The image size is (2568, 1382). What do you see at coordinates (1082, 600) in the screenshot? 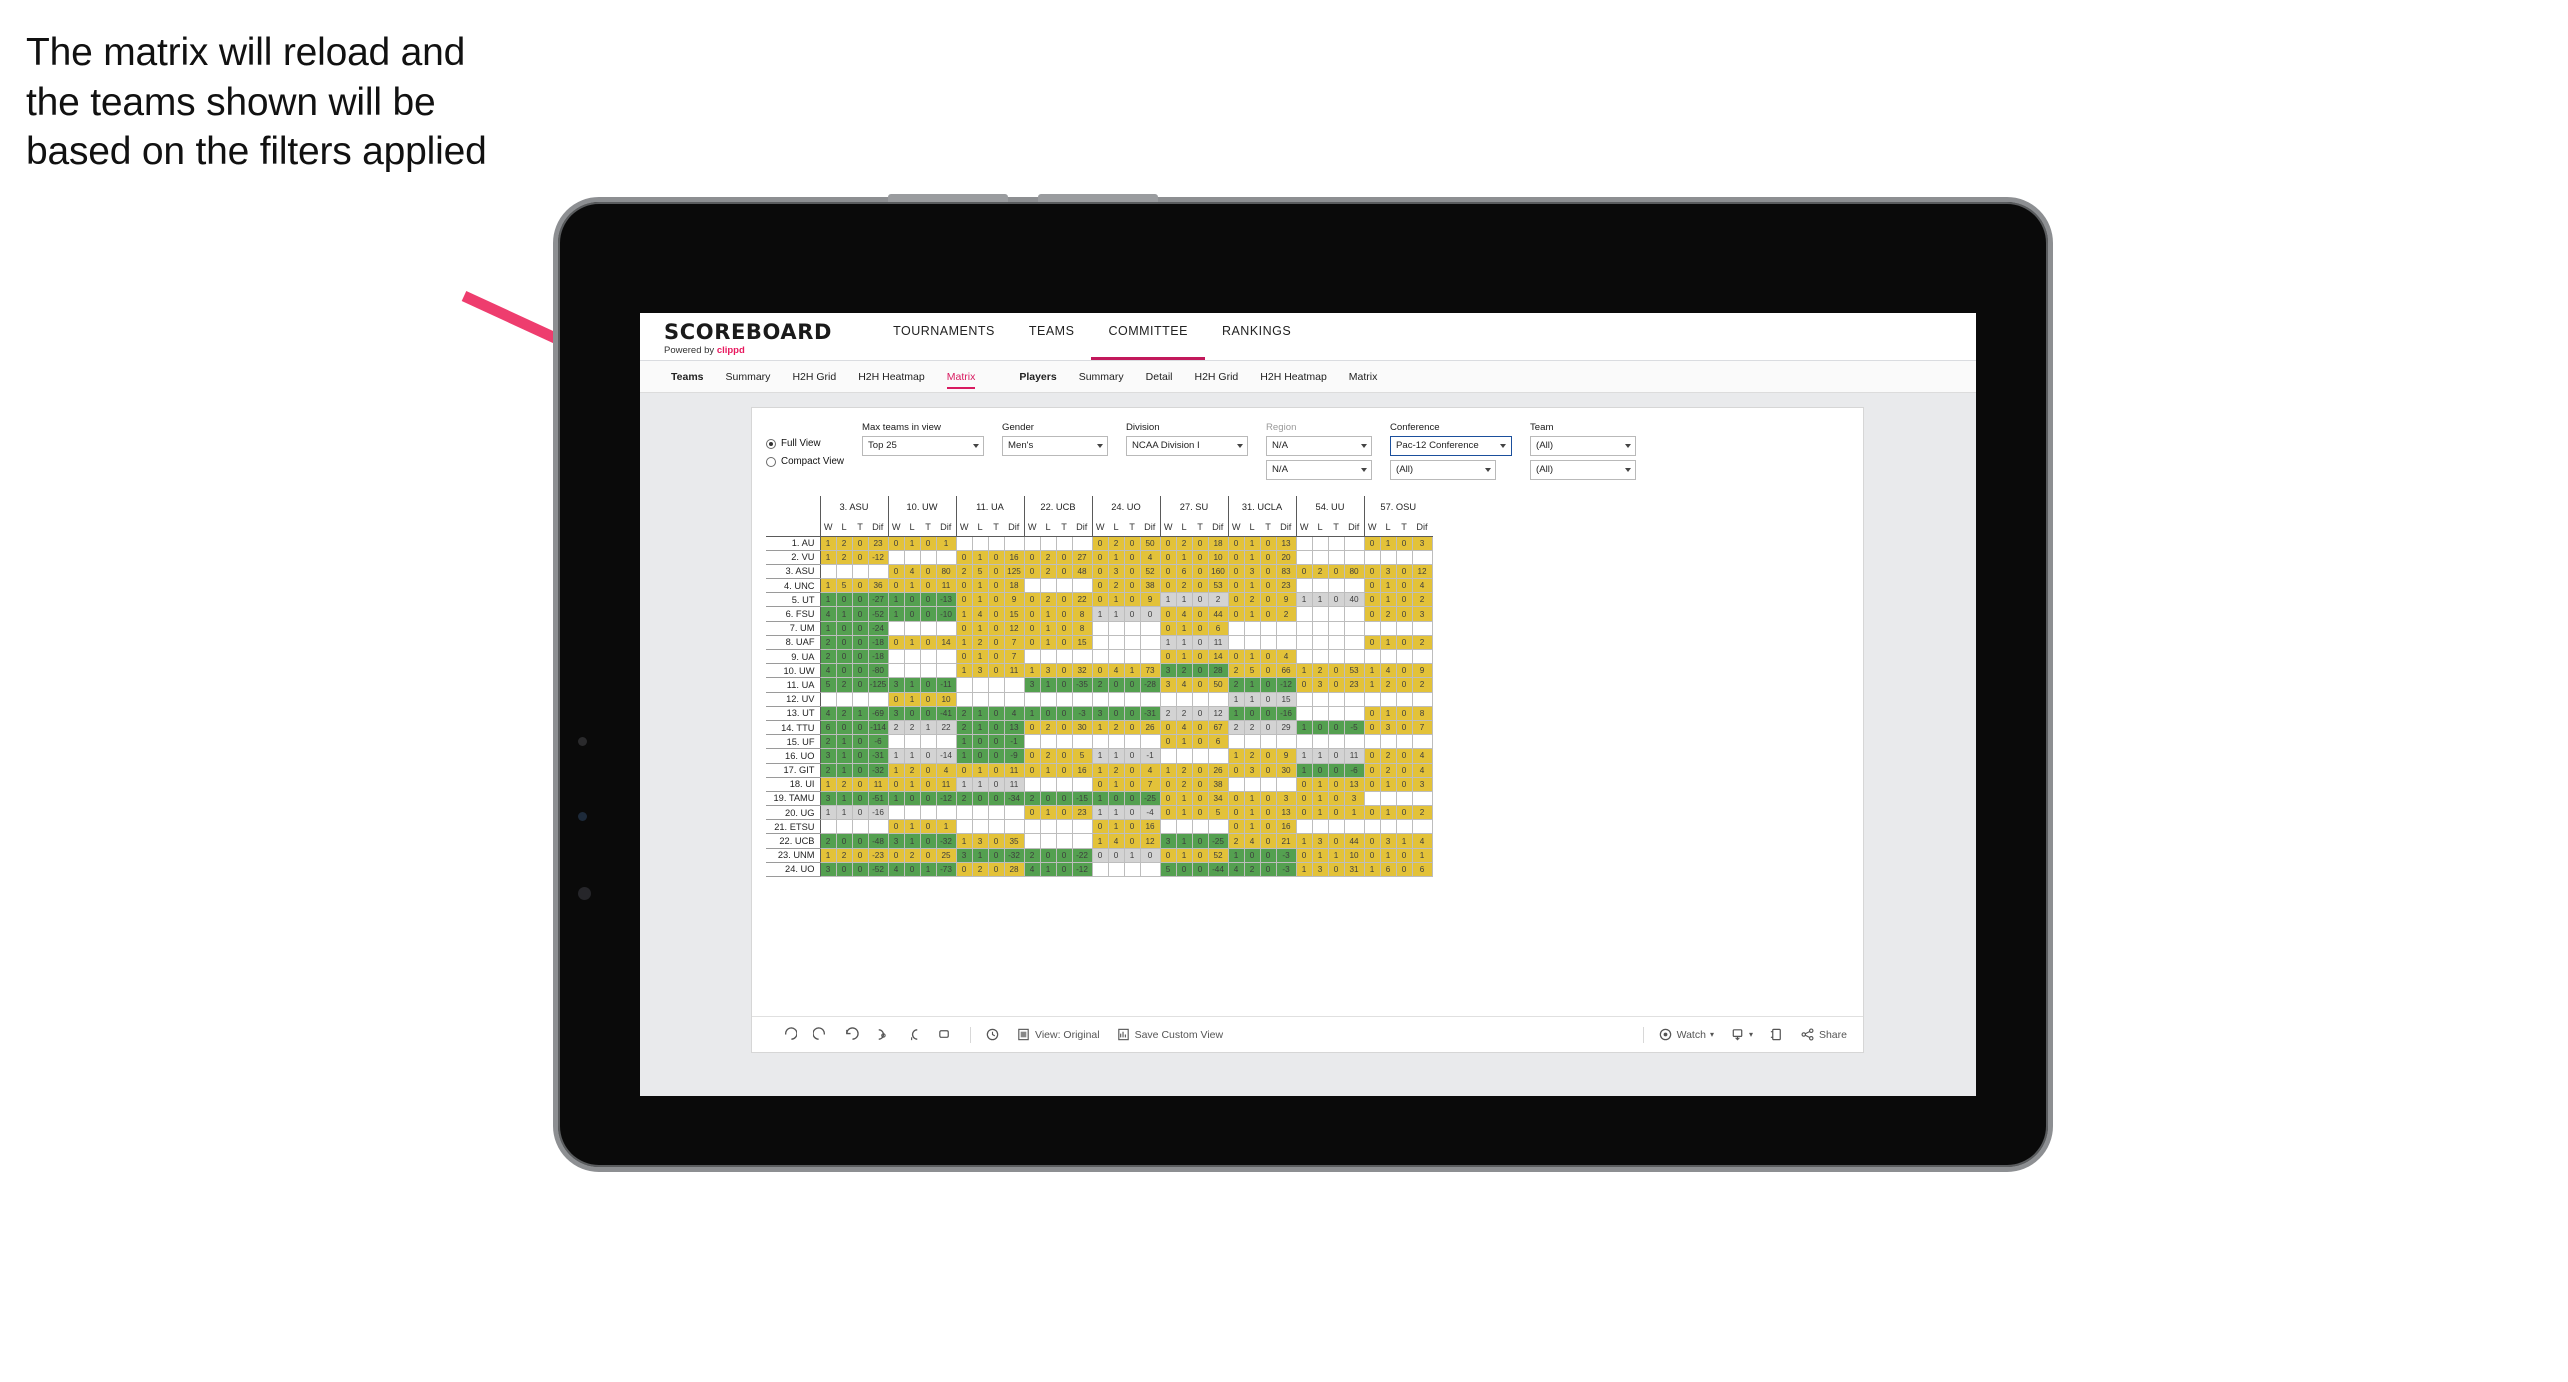
I see `matrix-cell: 22` at bounding box center [1082, 600].